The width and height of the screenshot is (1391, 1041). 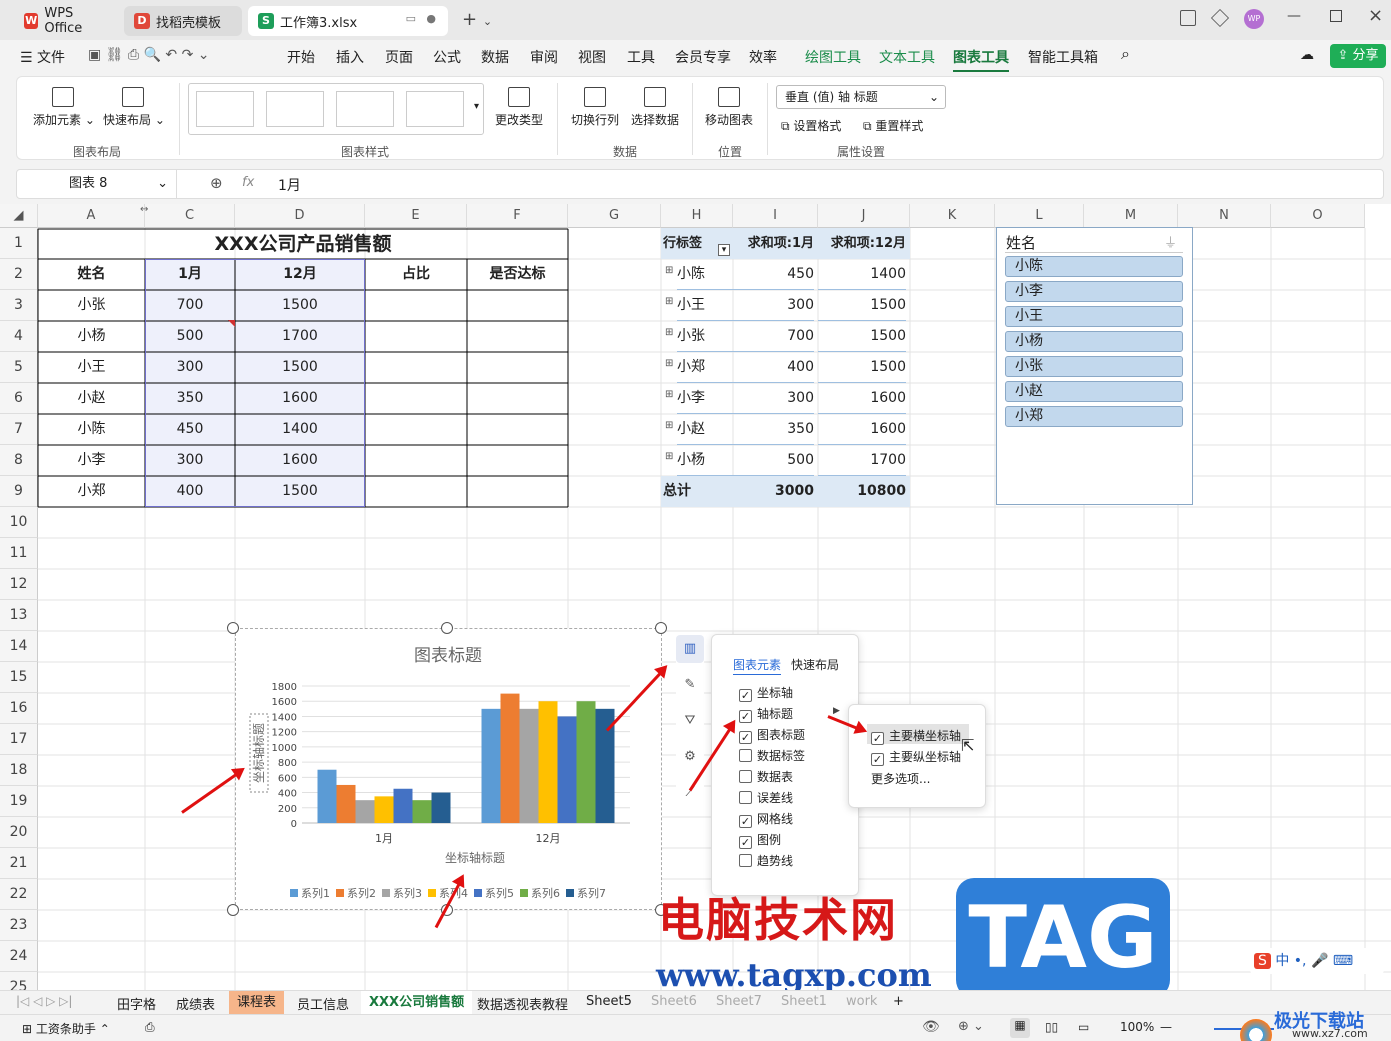 I want to click on col-header-f: F, so click(x=517, y=216).